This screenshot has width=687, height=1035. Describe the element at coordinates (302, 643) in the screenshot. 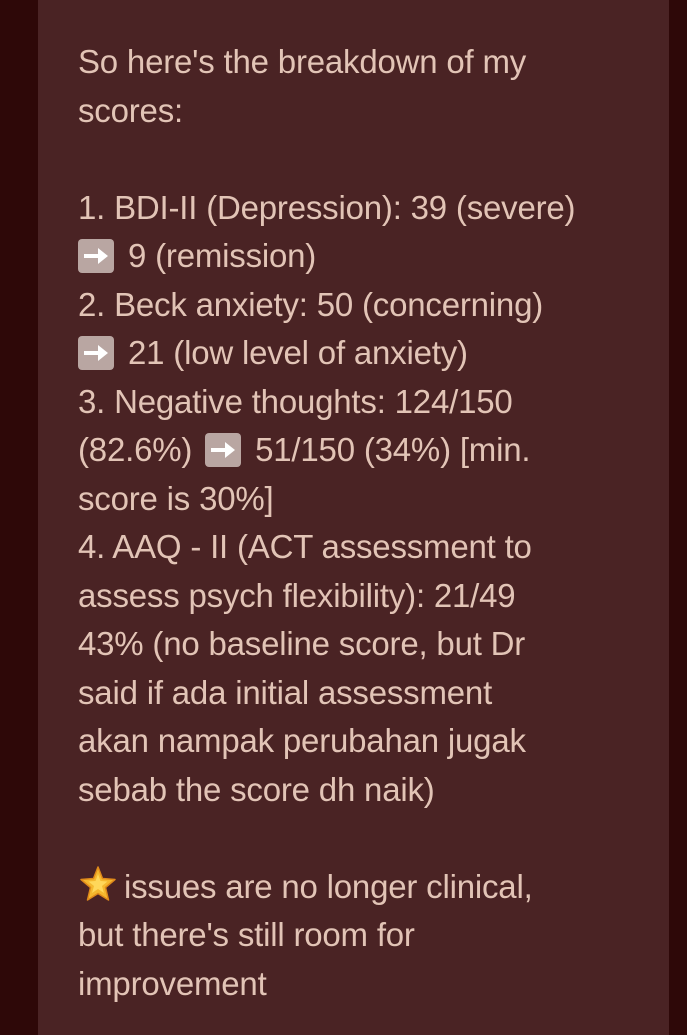

I see `post-line: 43% (no baseline score, but Dr` at that location.